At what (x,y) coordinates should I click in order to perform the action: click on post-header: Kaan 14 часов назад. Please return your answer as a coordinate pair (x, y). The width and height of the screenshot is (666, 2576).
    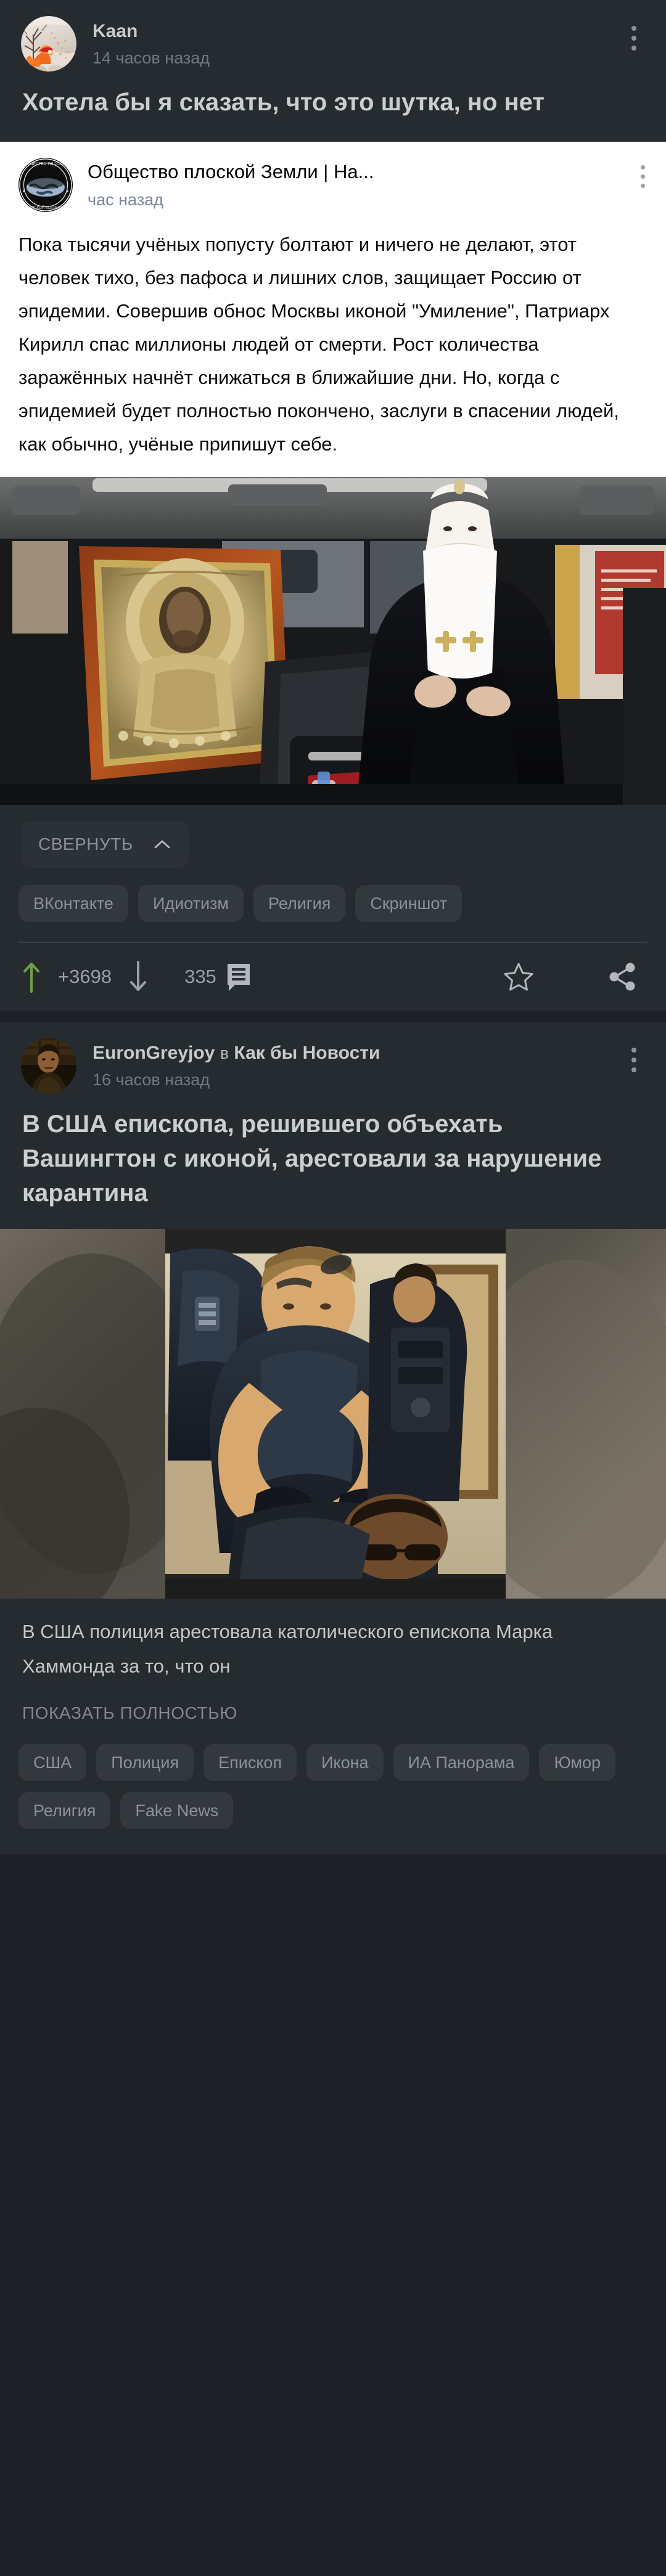
    Looking at the image, I should click on (333, 39).